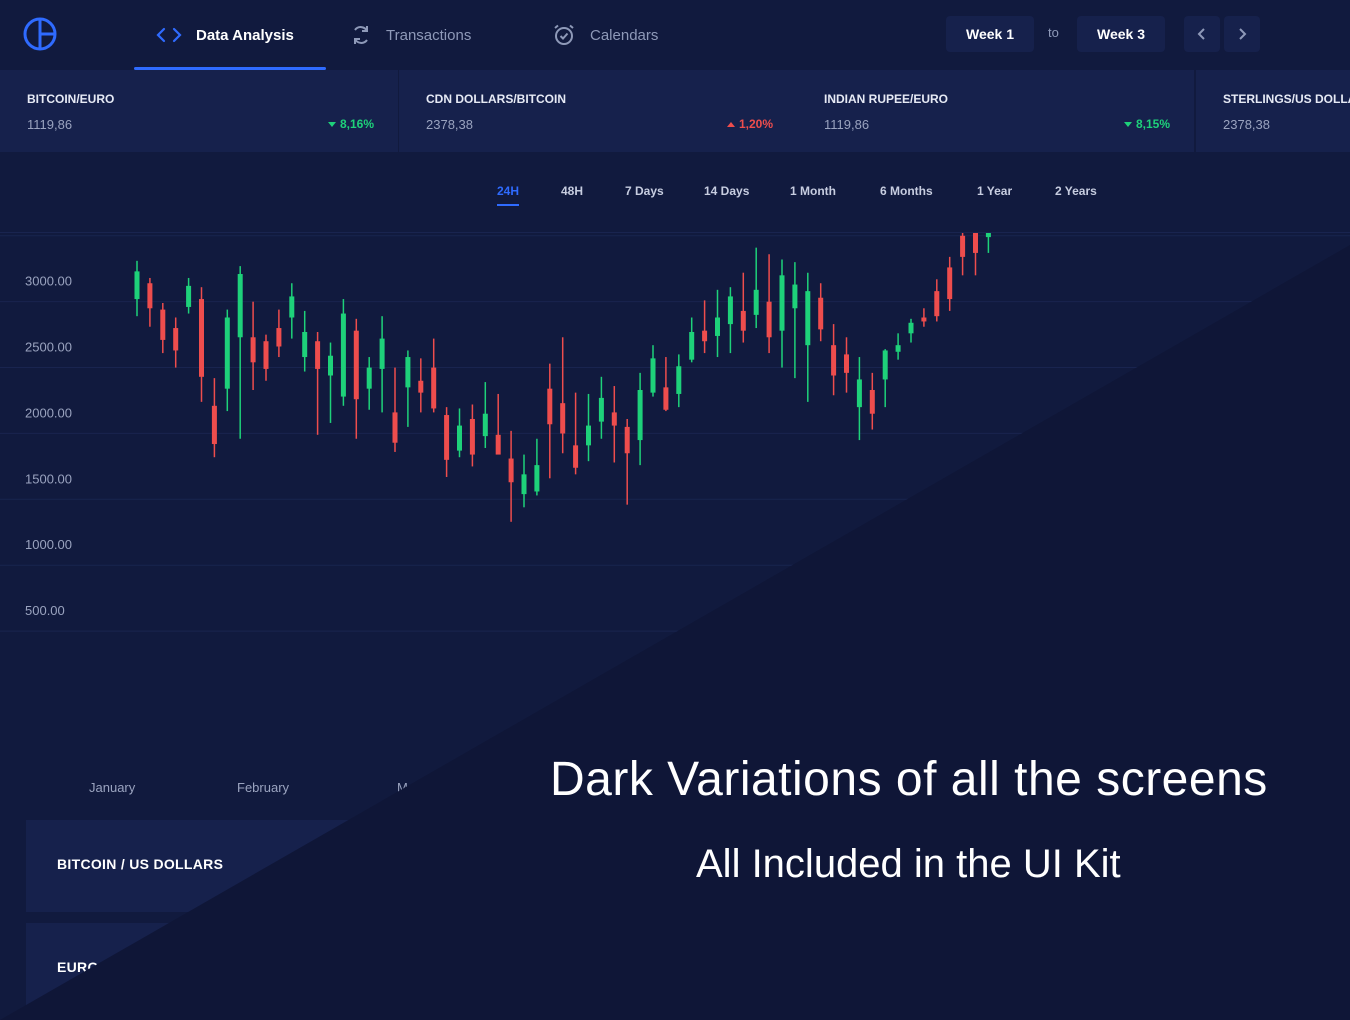 Image resolution: width=1350 pixels, height=1020 pixels. Describe the element at coordinates (624, 35) in the screenshot. I see `tab-calendars-label: Calendars` at that location.